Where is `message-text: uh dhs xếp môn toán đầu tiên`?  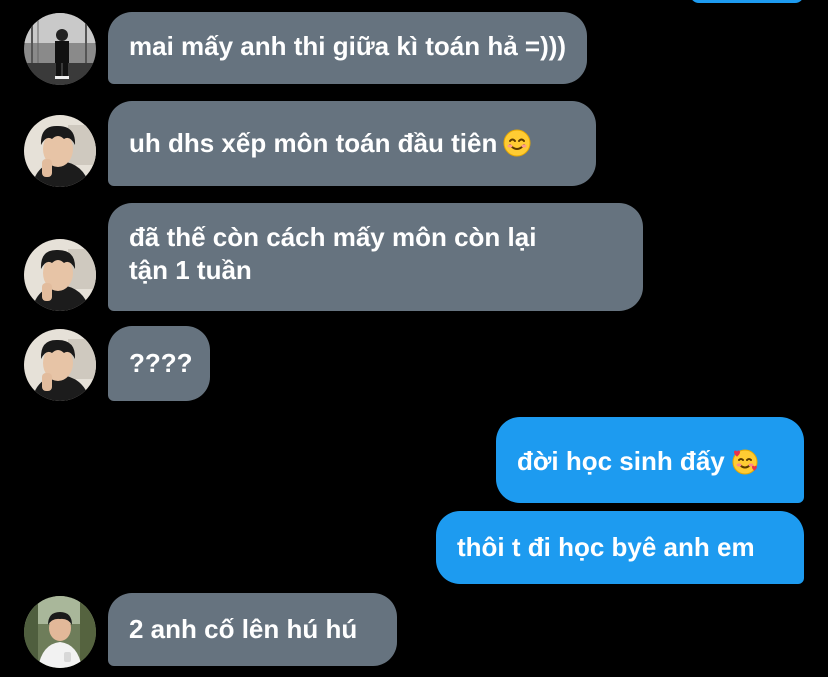 message-text: uh dhs xếp môn toán đầu tiên is located at coordinates (313, 143).